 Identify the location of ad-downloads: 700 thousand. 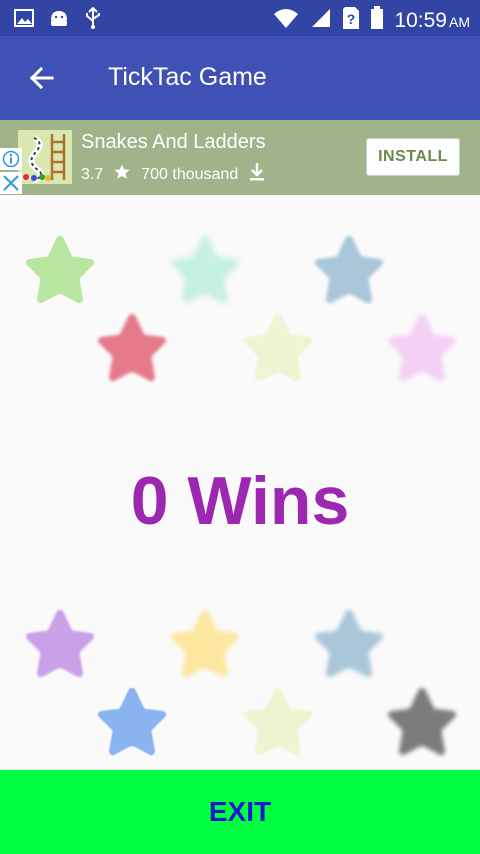
(190, 174).